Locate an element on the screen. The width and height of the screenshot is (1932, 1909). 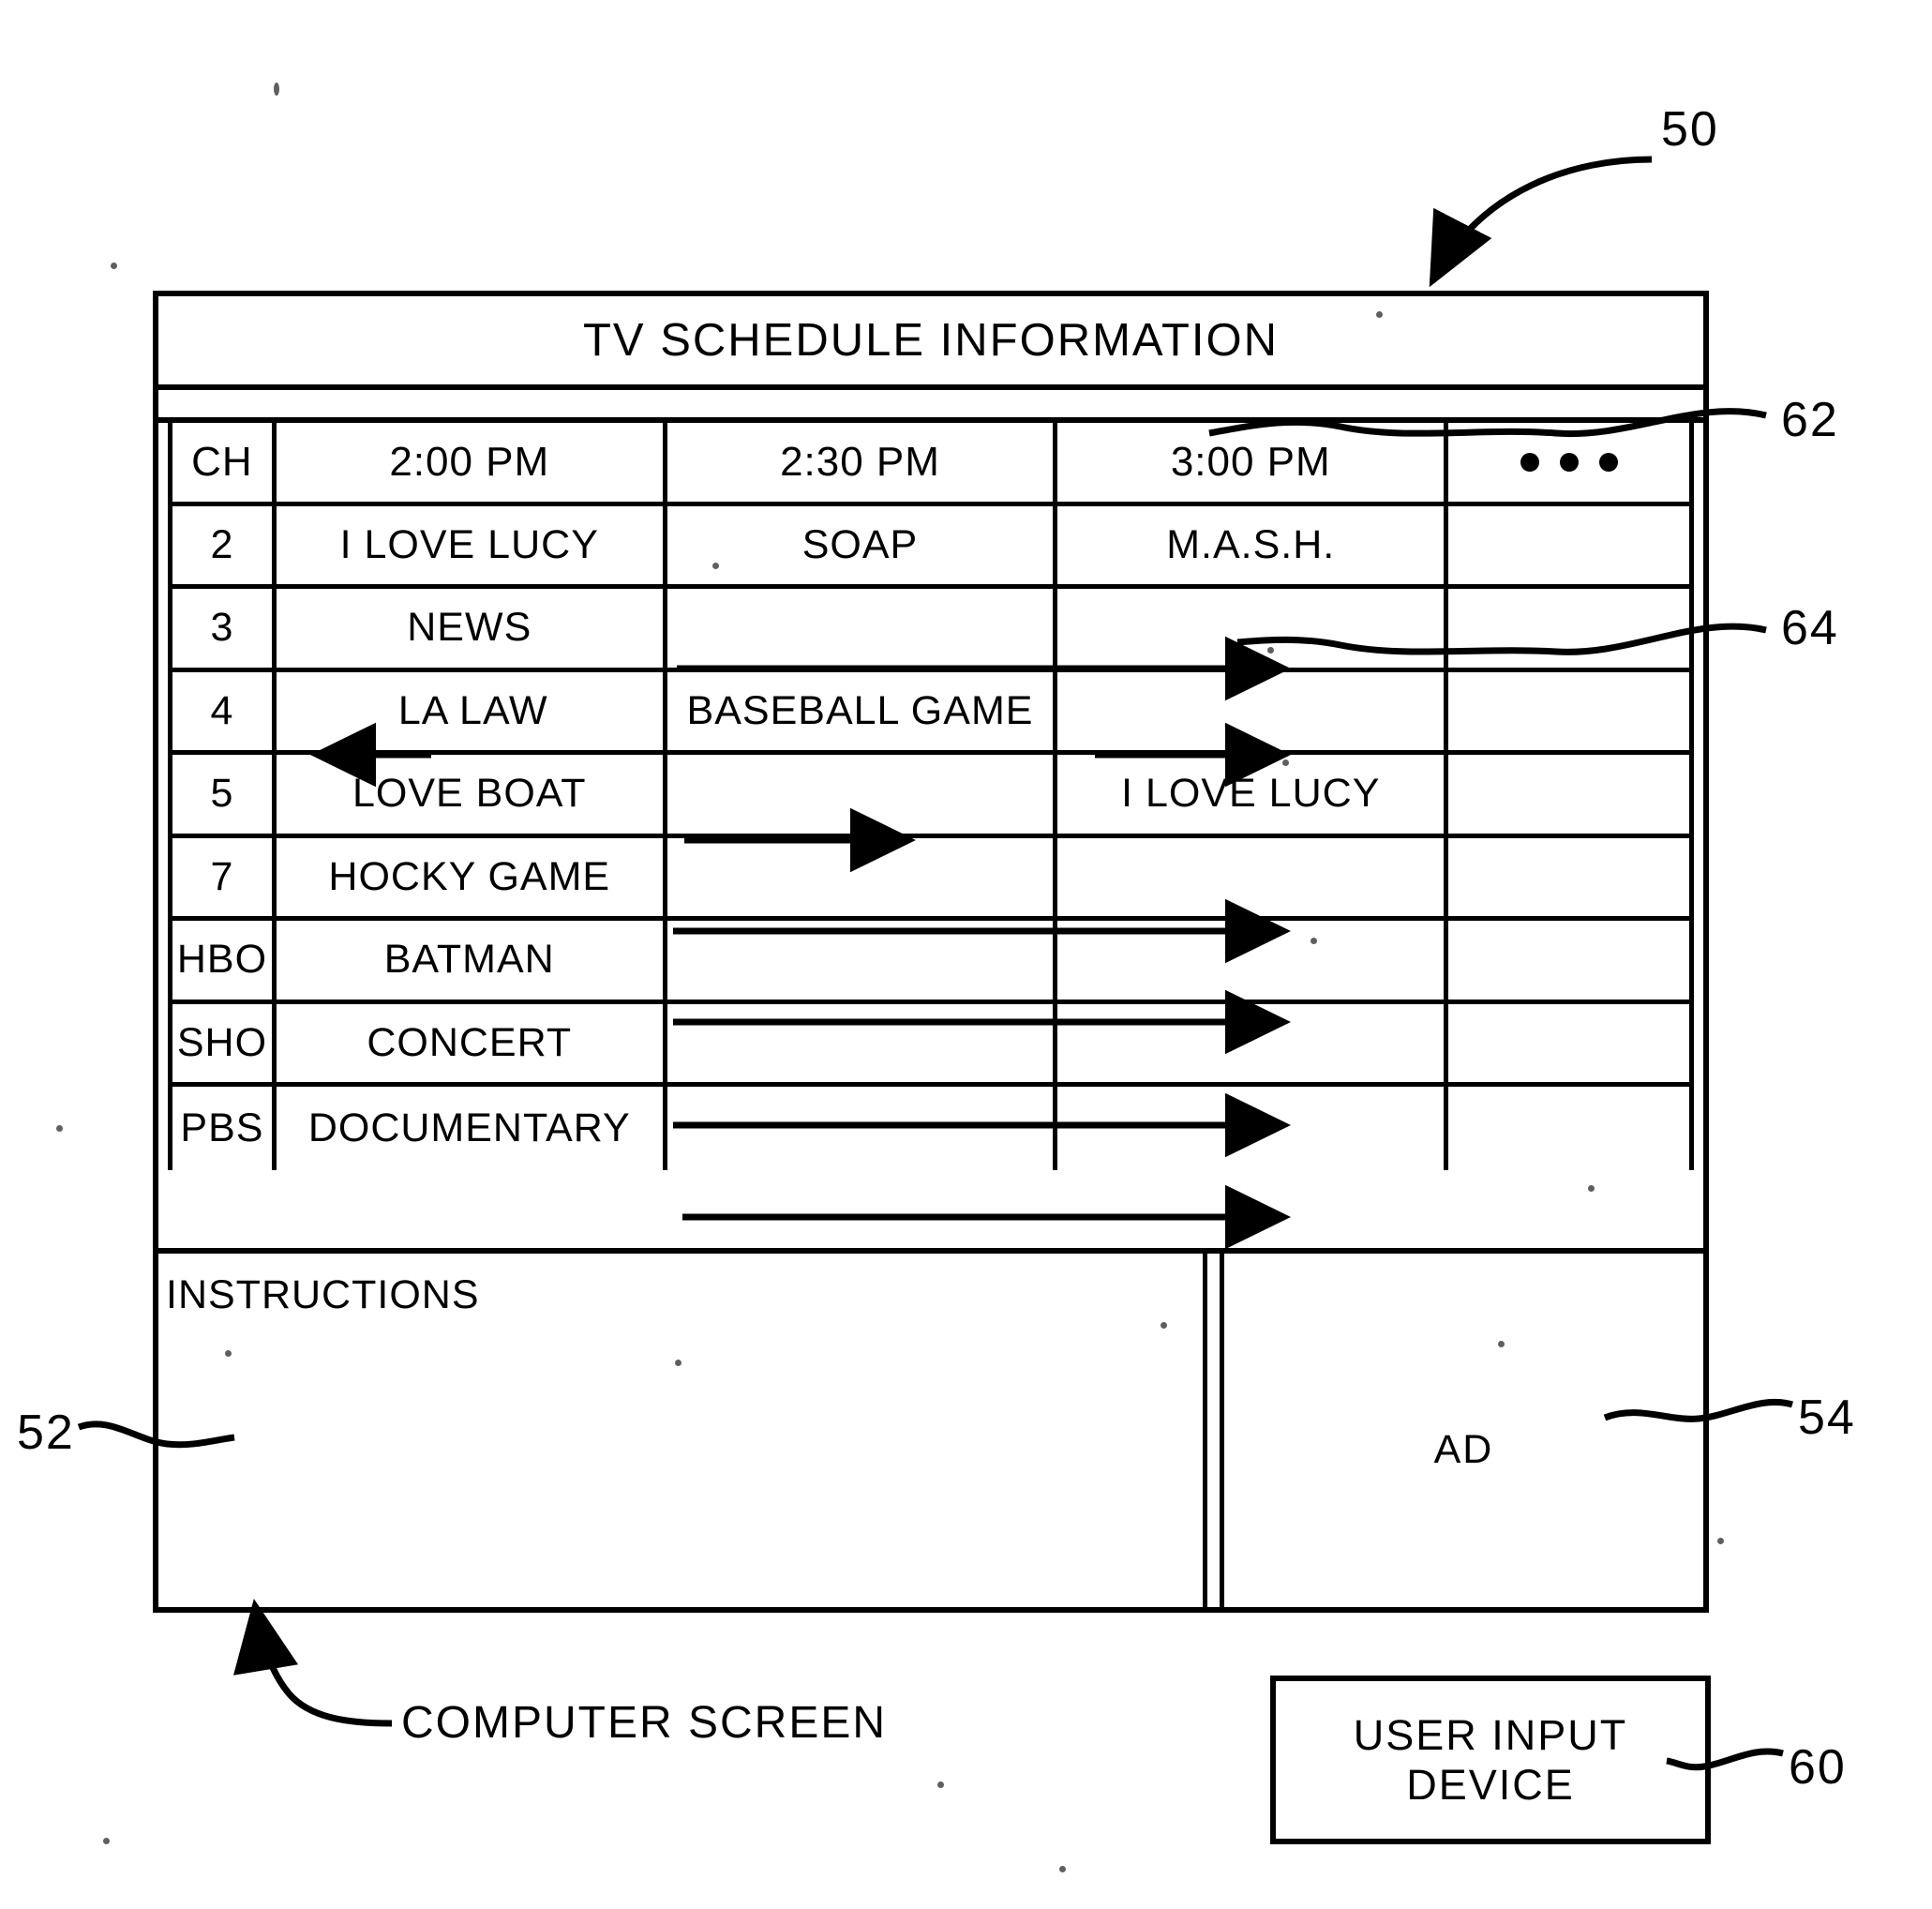
reference-numeral-62: 62 is located at coordinates (1810, 420).